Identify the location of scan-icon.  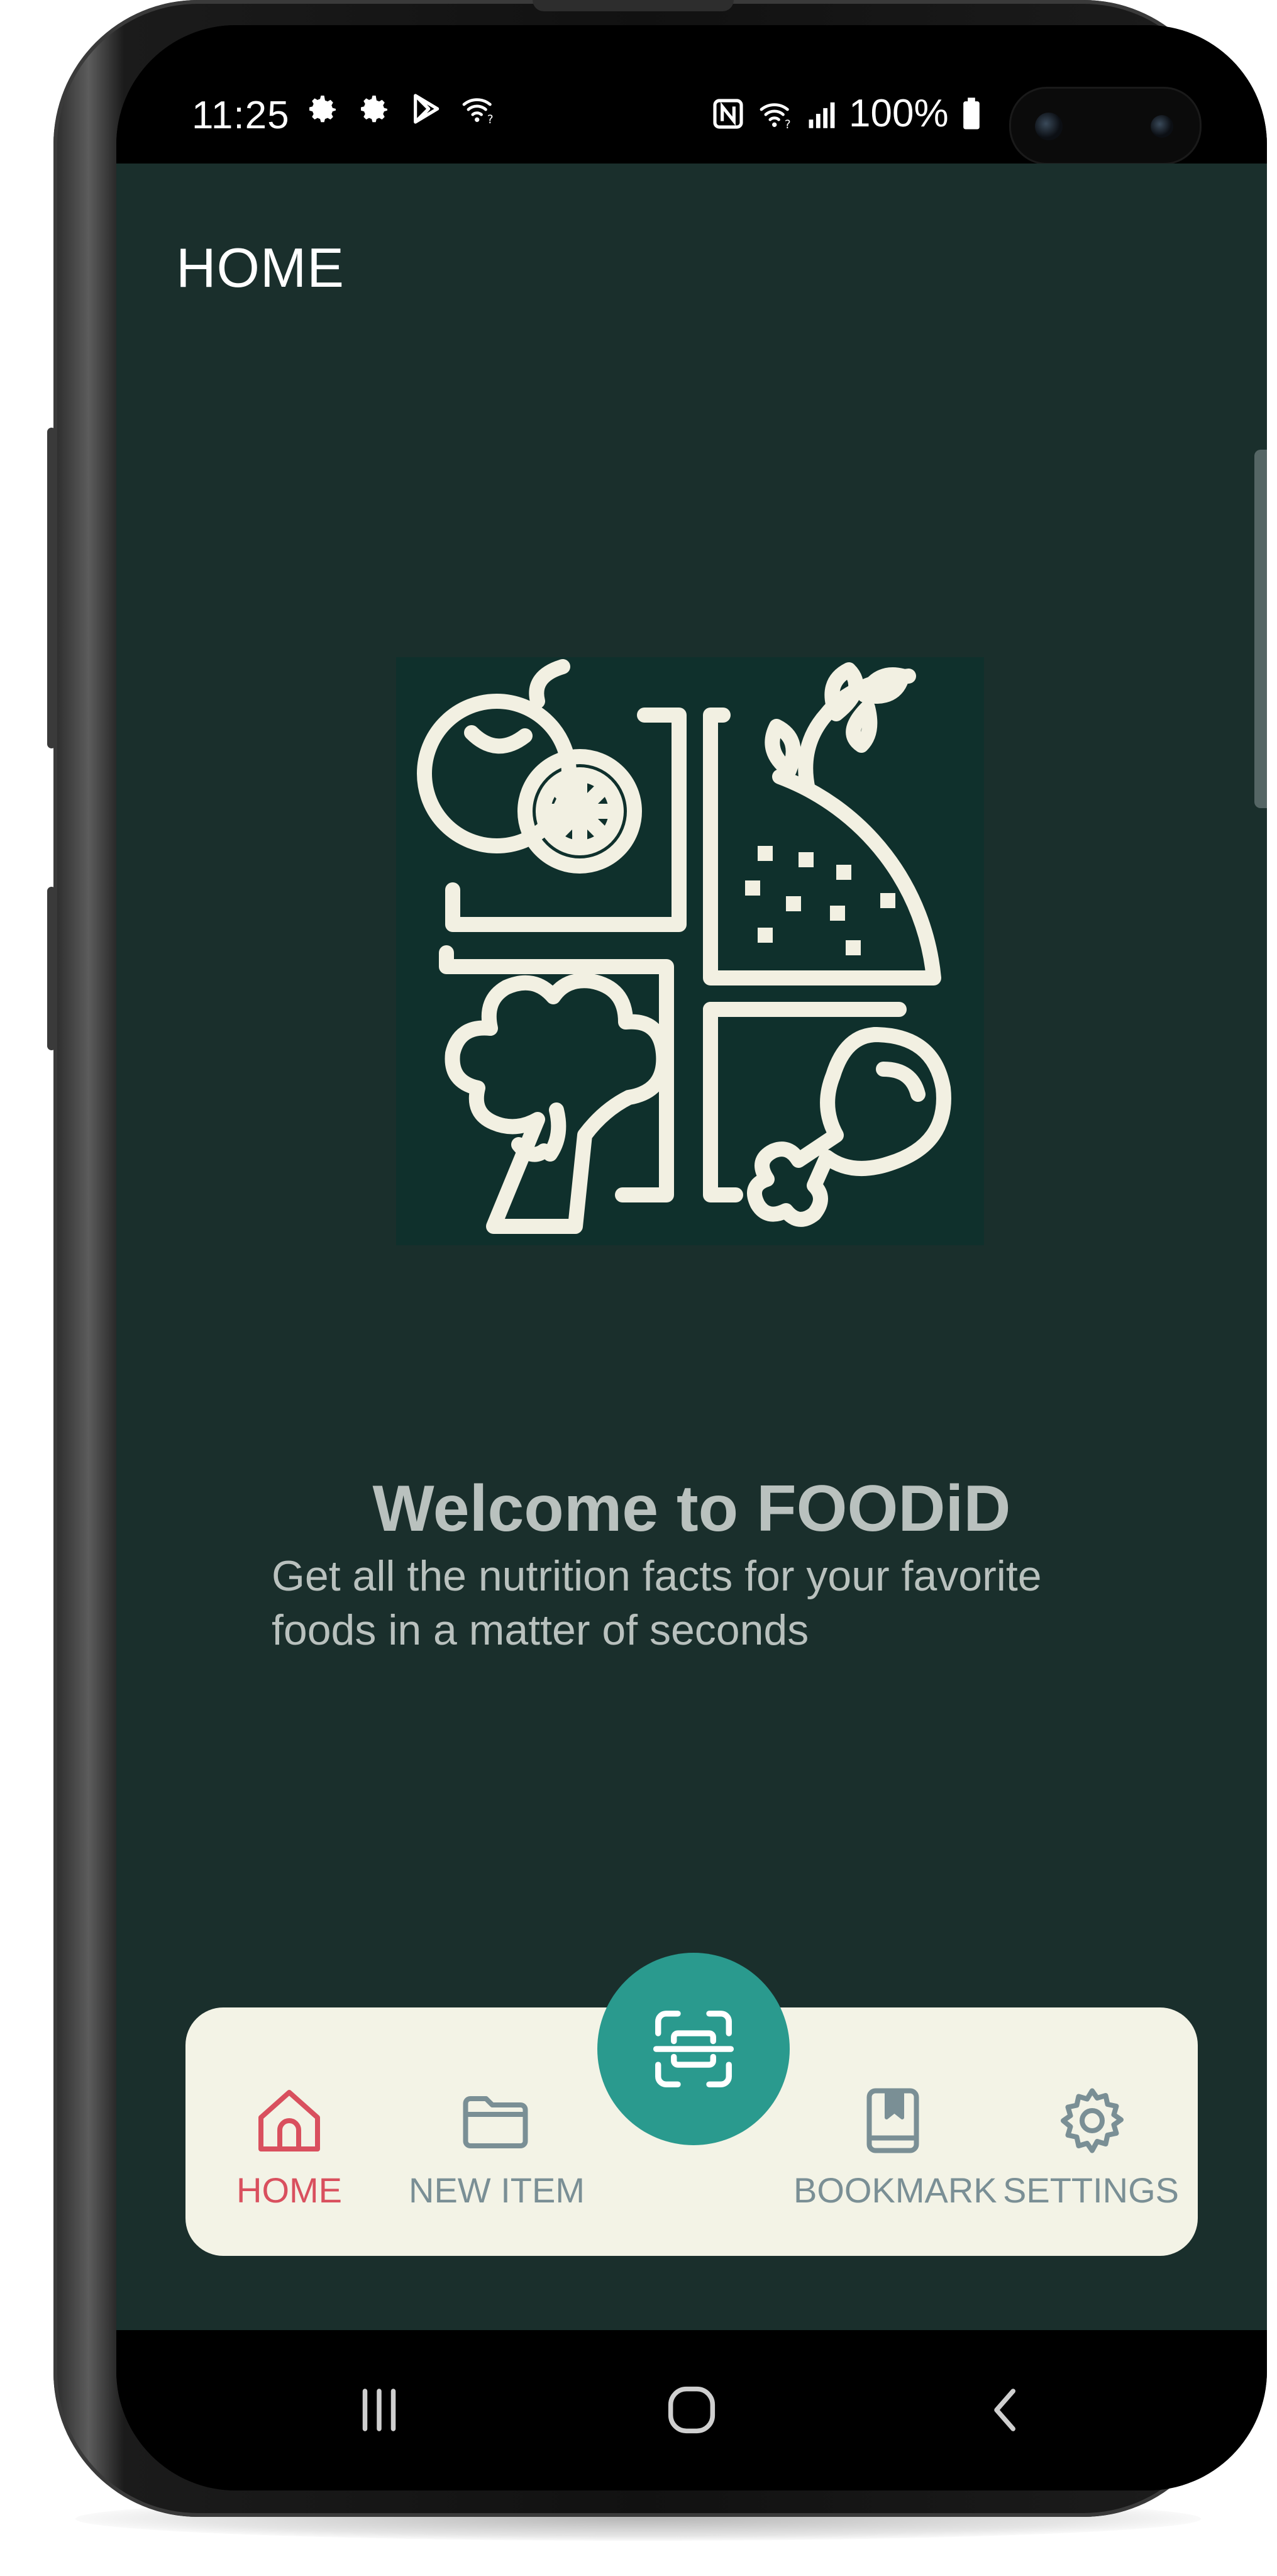
(694, 2049).